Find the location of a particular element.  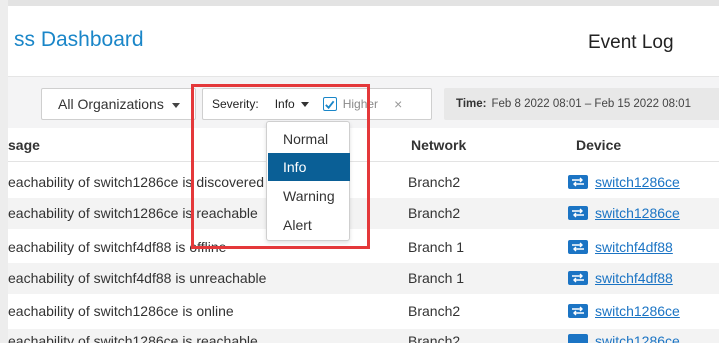

severity-option-alert: Alert is located at coordinates (309, 225).